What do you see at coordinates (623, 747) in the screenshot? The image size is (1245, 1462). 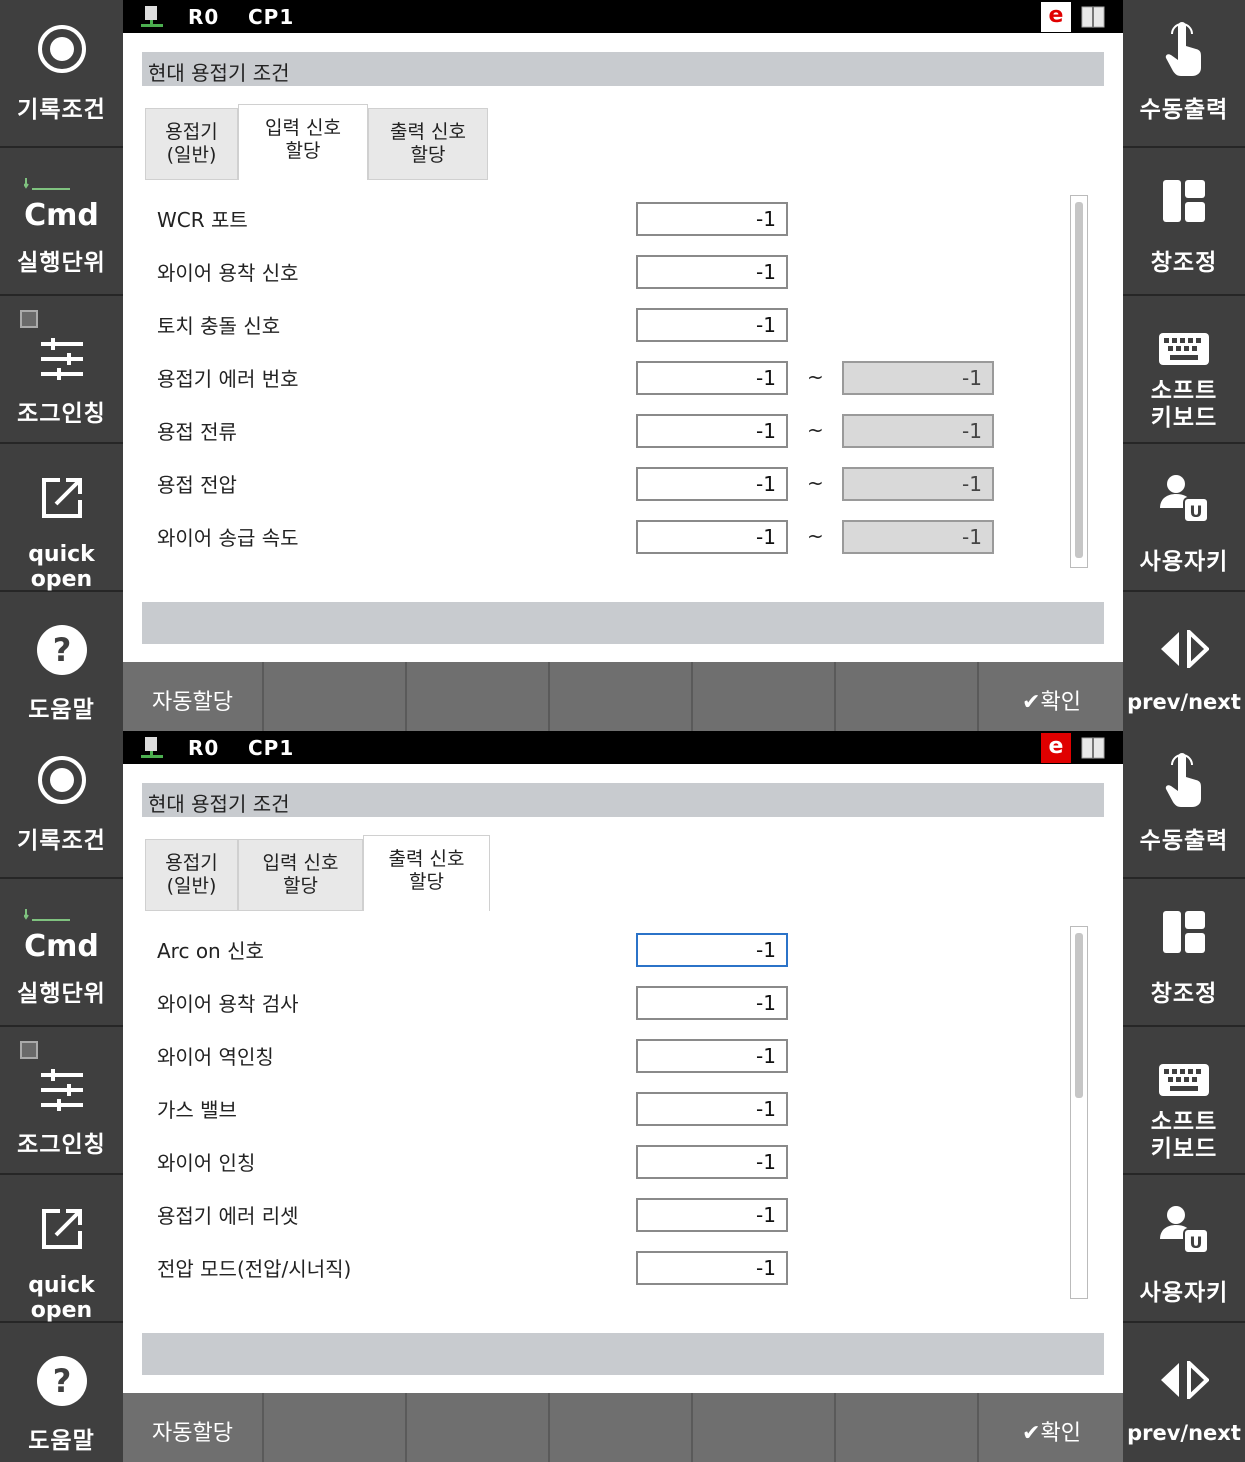 I see `status-bar: R0 CP1 e` at bounding box center [623, 747].